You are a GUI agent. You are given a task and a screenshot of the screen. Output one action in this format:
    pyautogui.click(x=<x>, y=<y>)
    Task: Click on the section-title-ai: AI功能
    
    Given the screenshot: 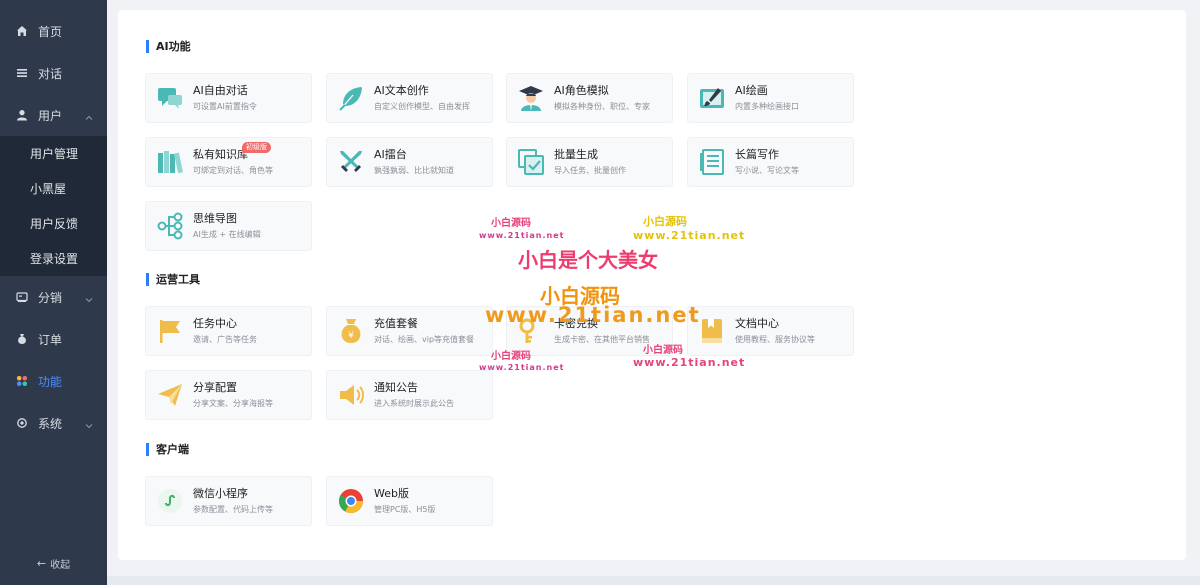 What is the action you would take?
    pyautogui.click(x=168, y=46)
    